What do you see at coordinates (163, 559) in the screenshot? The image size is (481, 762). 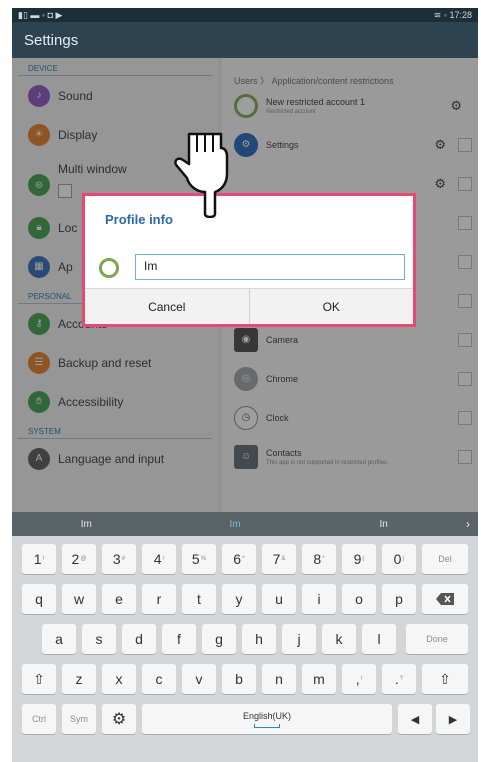 I see `key-alt: /` at bounding box center [163, 559].